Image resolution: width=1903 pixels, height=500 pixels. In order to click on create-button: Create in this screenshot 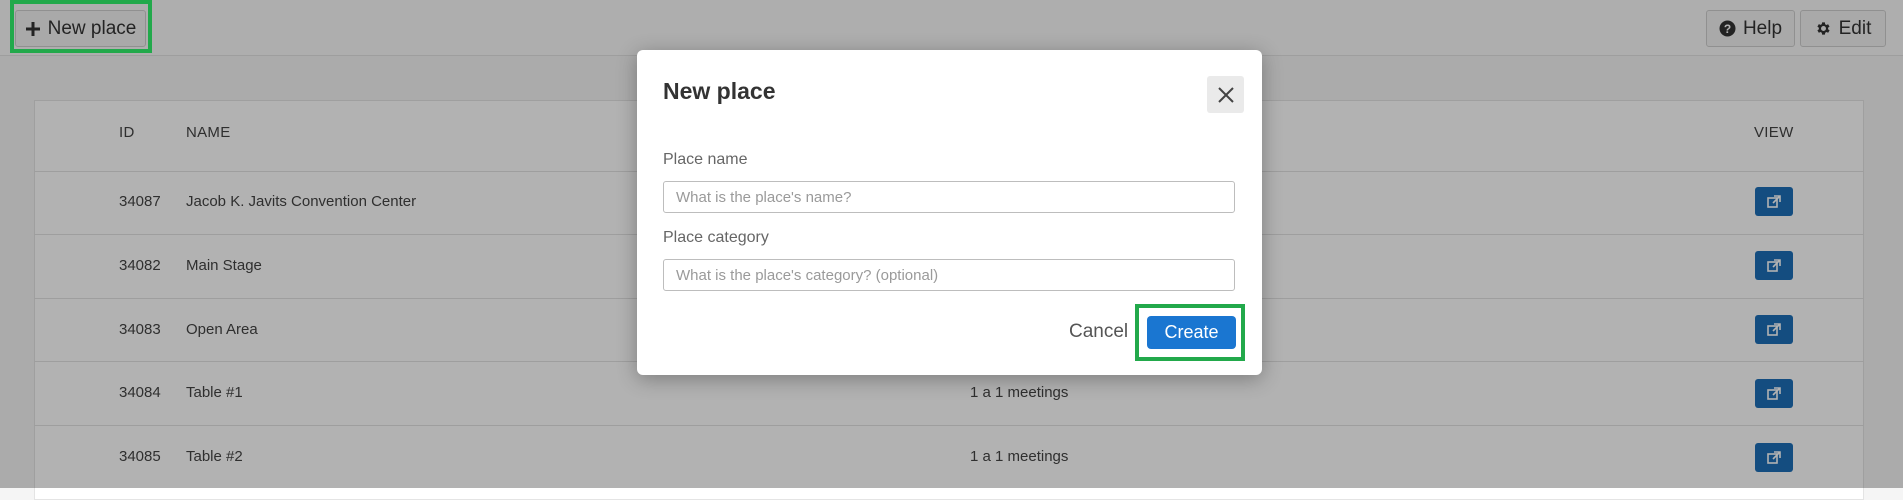, I will do `click(1191, 332)`.